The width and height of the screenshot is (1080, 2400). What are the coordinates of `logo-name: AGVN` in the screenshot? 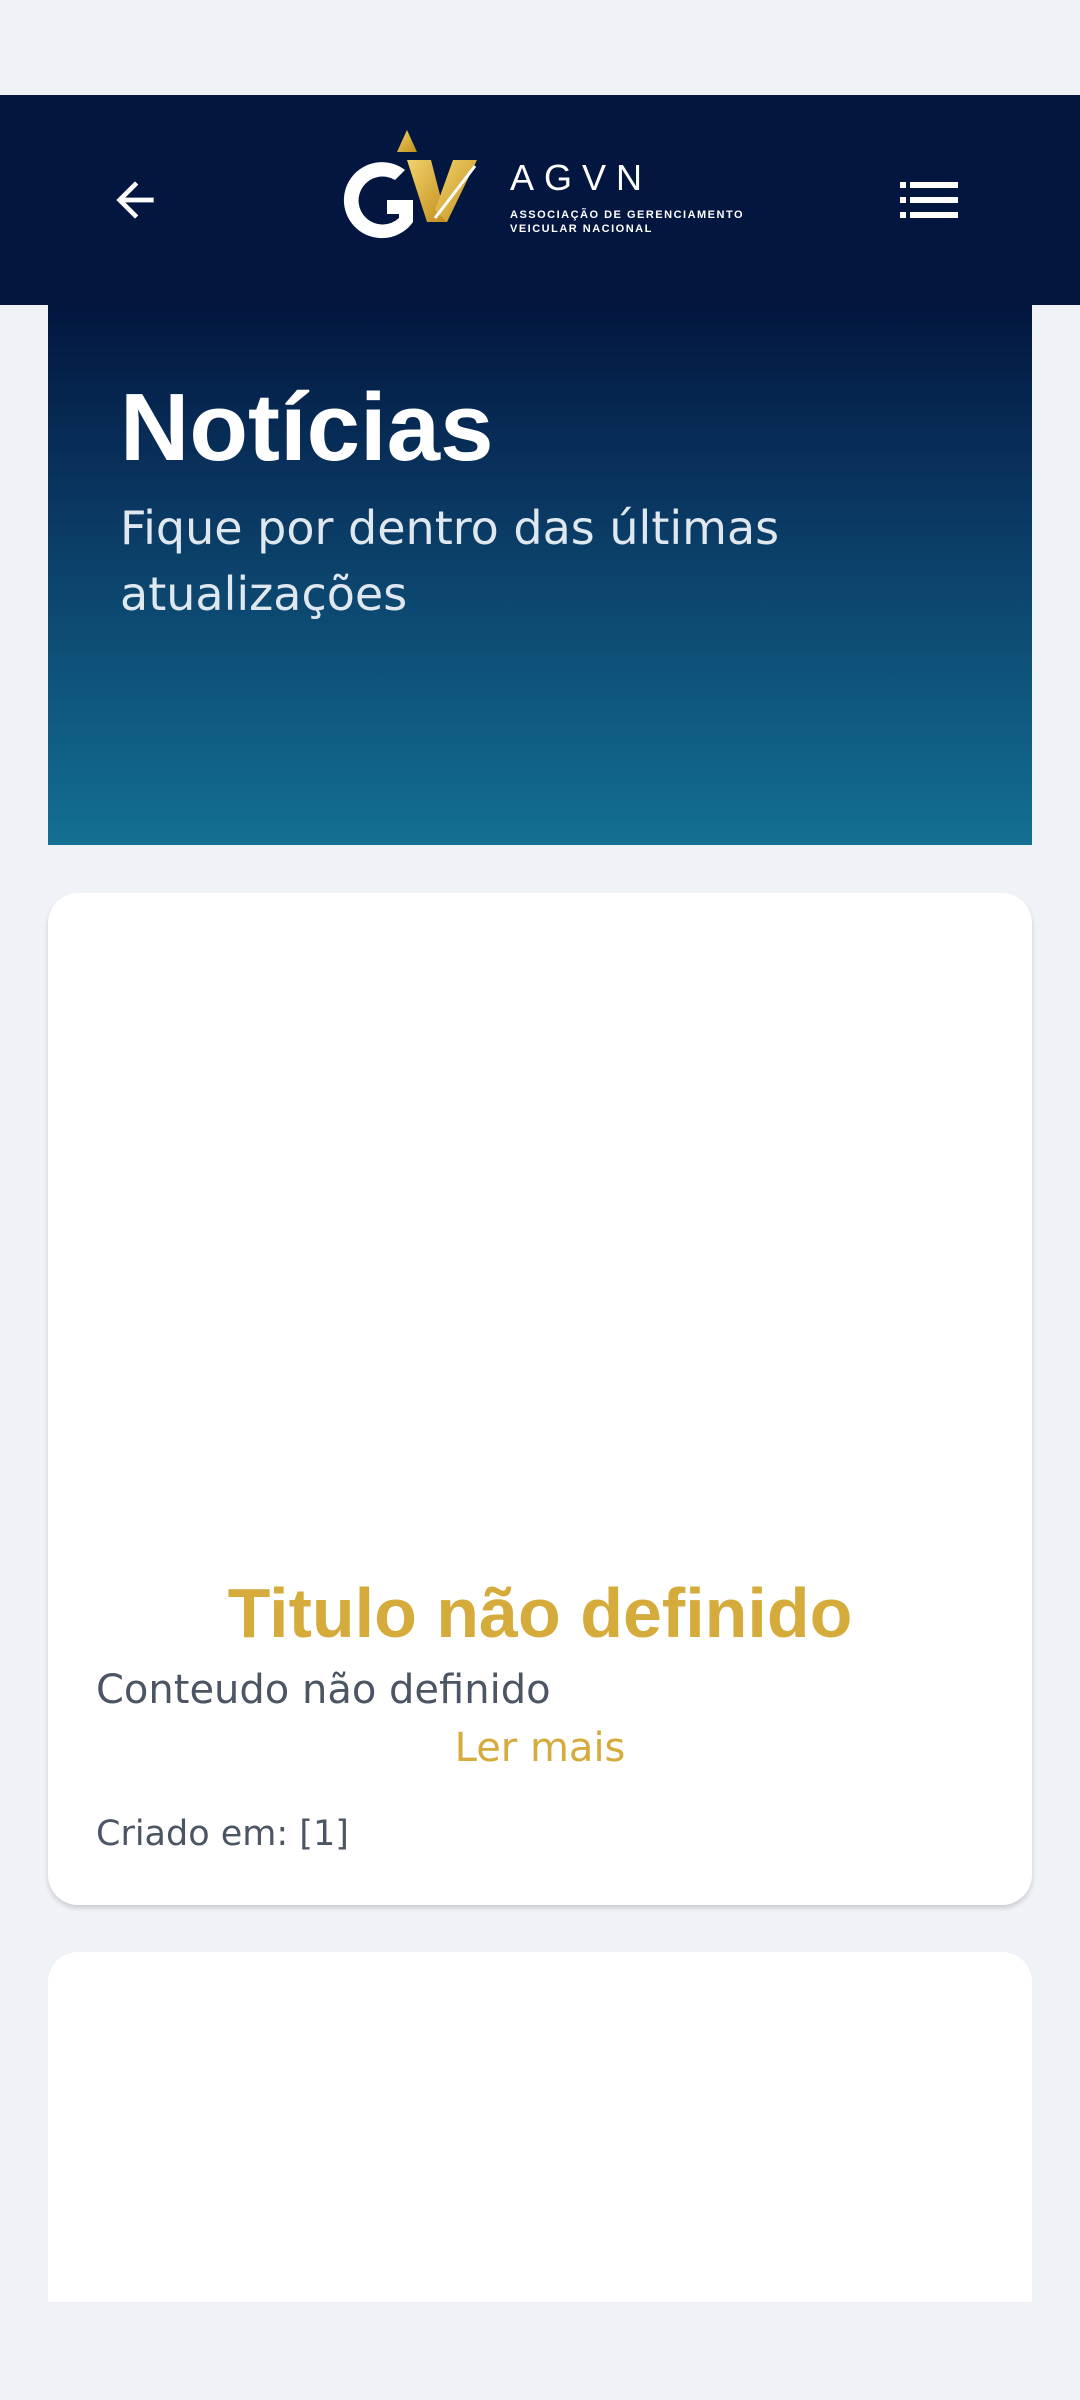 It's located at (581, 177).